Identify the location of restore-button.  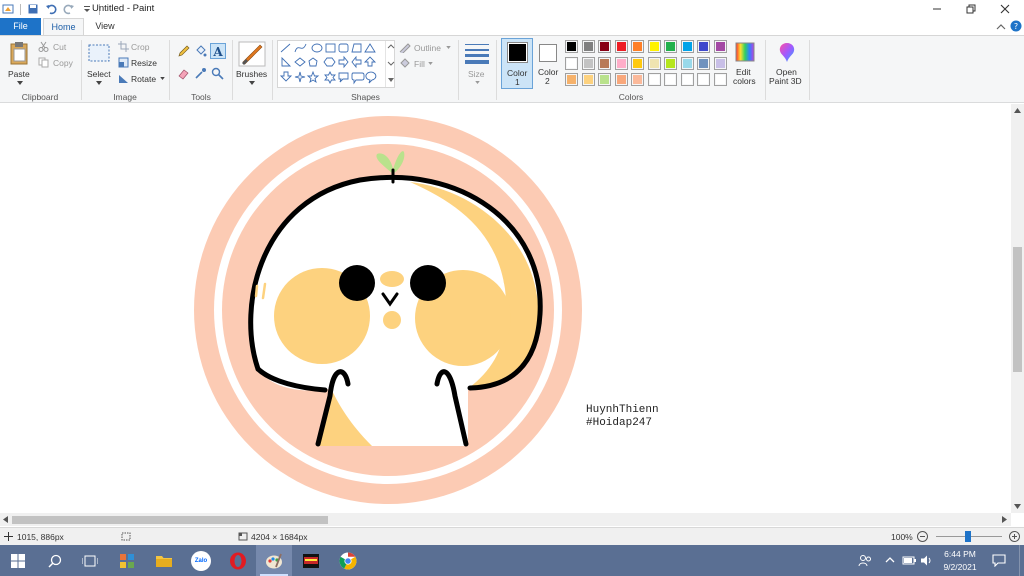
(971, 9).